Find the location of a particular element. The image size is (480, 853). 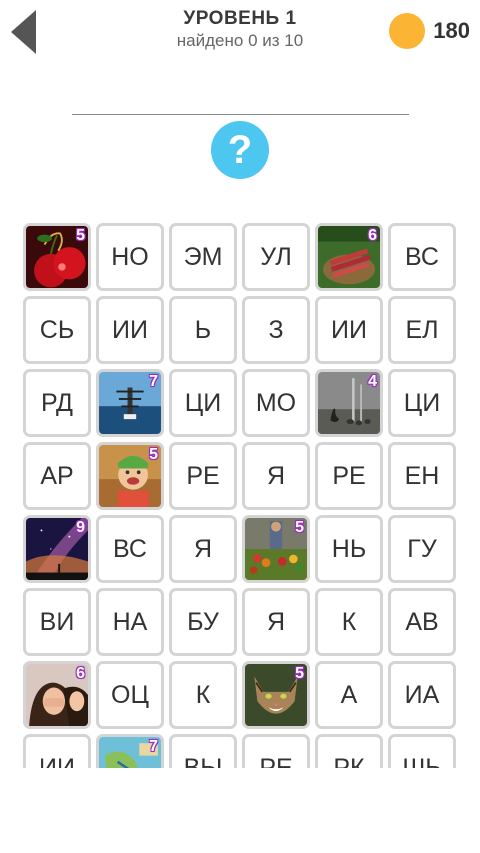

letter-tile-label: З is located at coordinates (276, 329).